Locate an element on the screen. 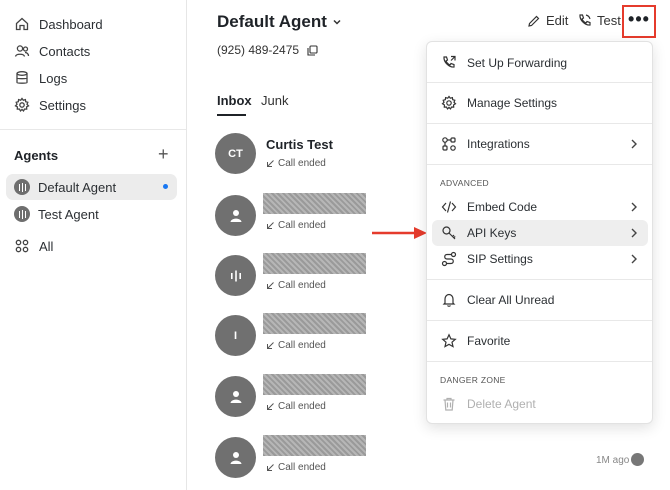 The width and height of the screenshot is (670, 490). menu-item-label: Set Up Forwarding is located at coordinates (517, 63).